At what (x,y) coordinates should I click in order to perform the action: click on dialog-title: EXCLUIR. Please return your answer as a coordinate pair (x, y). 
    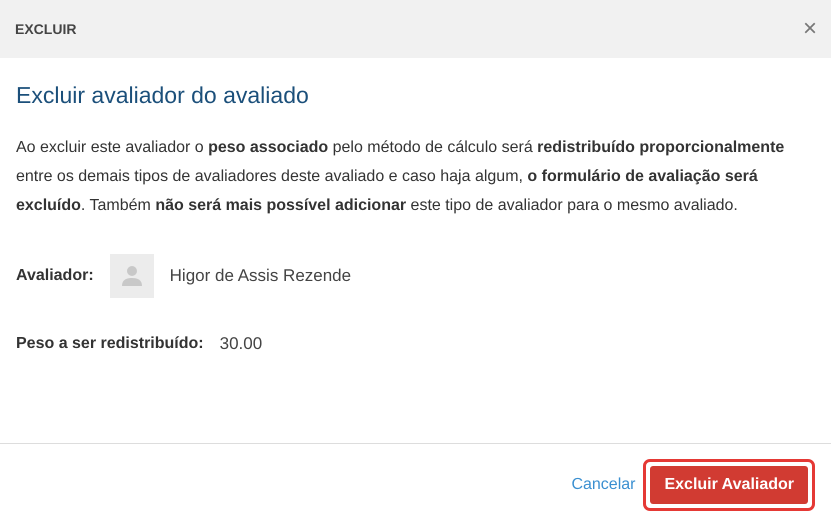
    Looking at the image, I should click on (45, 29).